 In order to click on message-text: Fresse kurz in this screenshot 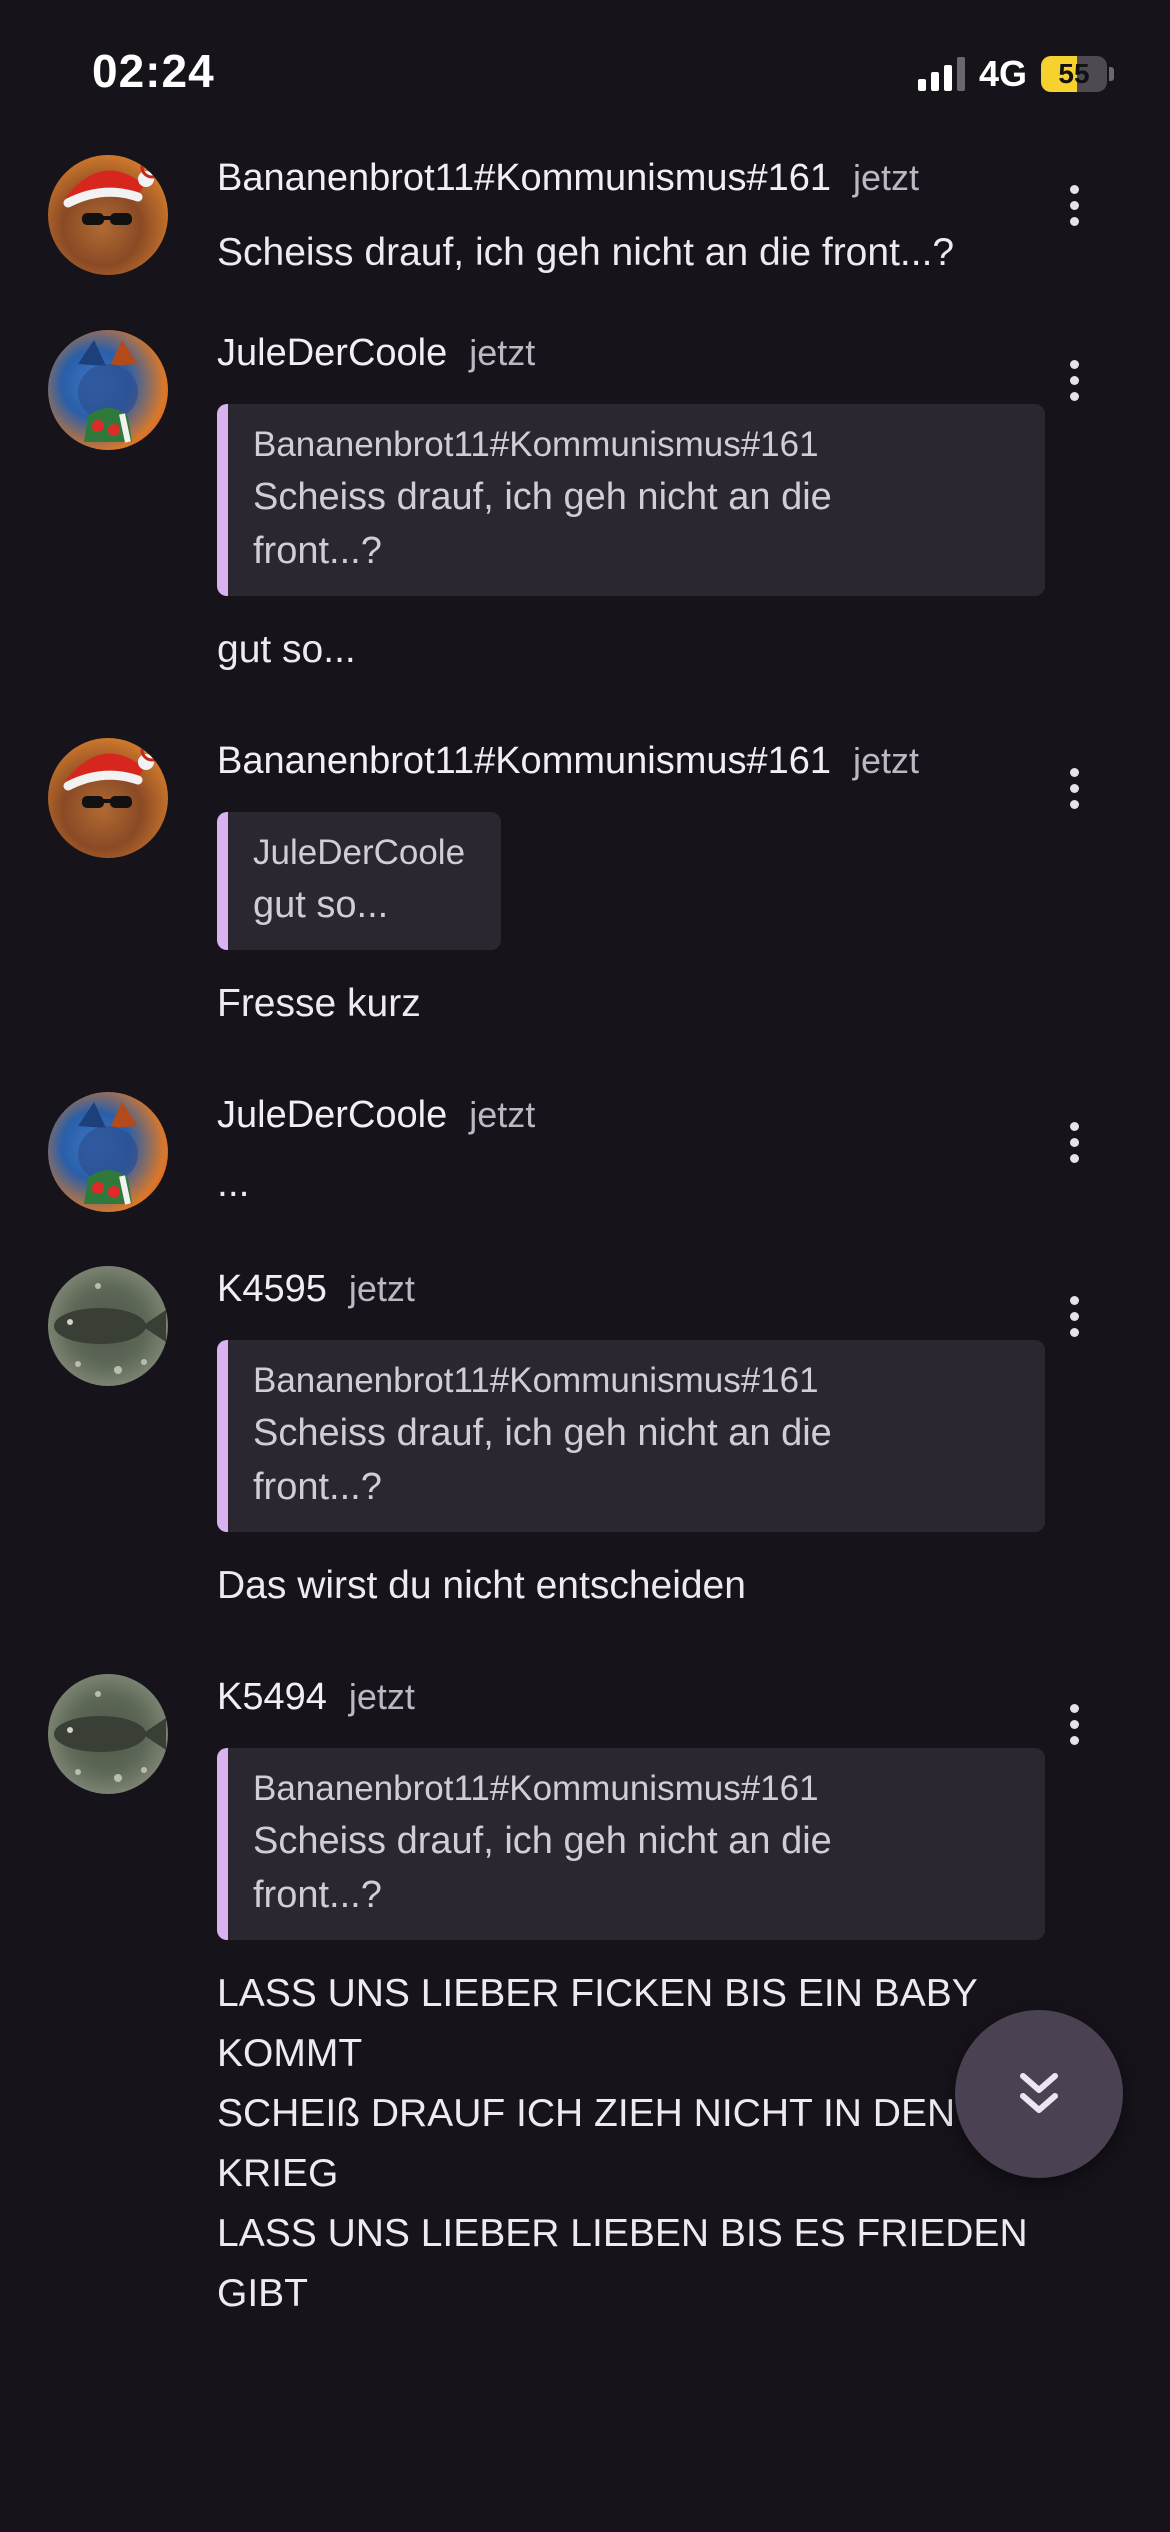, I will do `click(319, 1003)`.